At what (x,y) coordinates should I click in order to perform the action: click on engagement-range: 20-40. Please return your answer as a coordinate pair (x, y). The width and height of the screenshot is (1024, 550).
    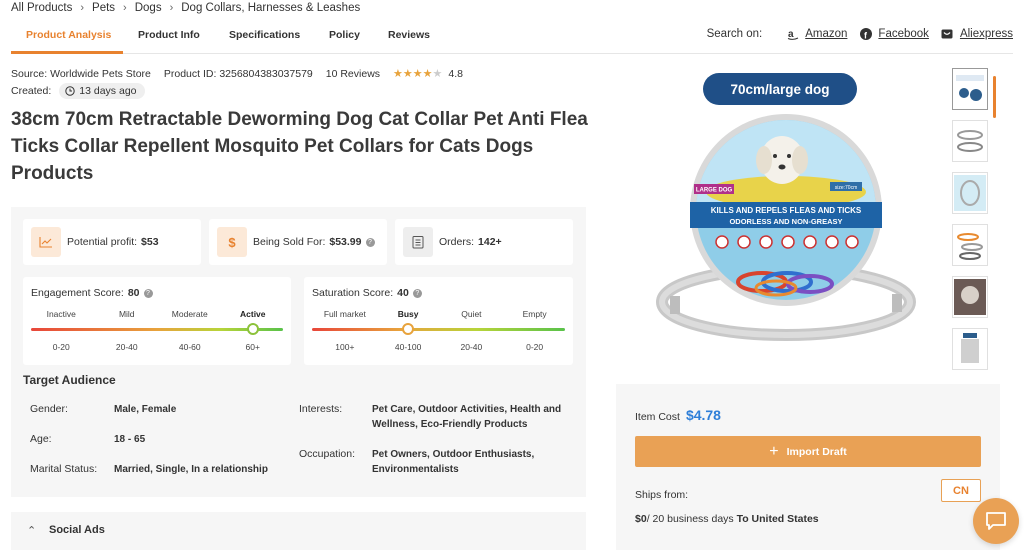
    Looking at the image, I should click on (126, 347).